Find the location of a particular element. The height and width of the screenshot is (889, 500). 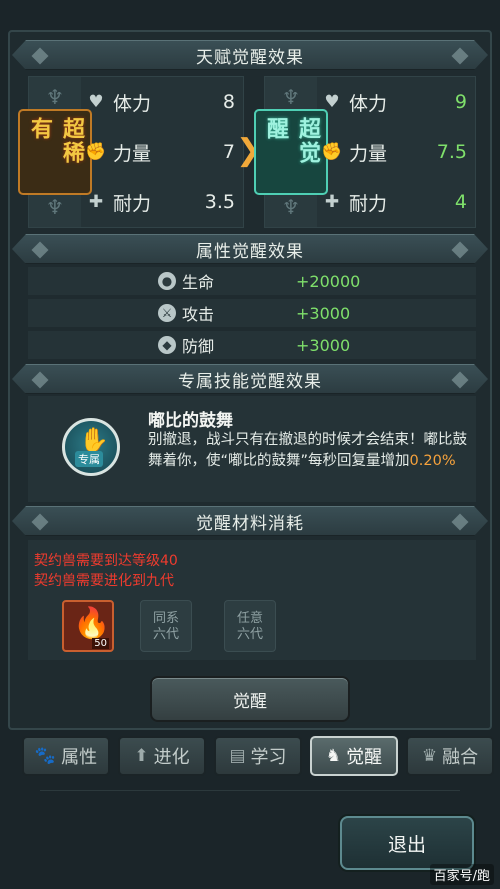

stat-row-endurance-before: ✚ 耐力 3.5 is located at coordinates (160, 202).